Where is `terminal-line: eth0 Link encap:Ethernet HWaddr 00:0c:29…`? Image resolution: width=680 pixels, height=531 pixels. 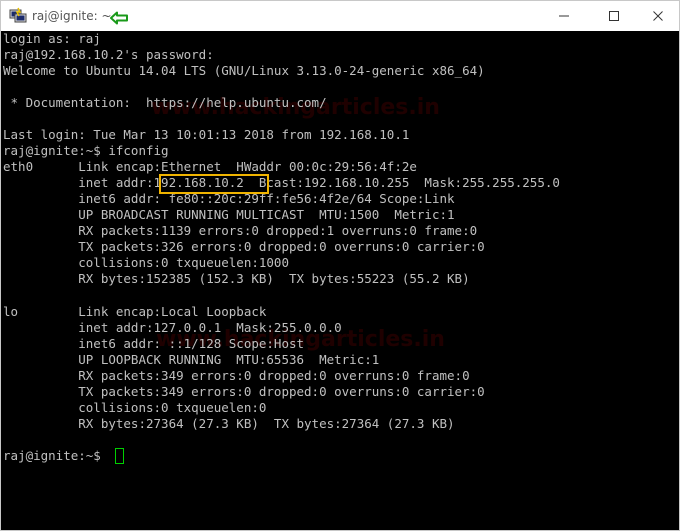 terminal-line: eth0 Link encap:Ethernet HWaddr 00:0c:29… is located at coordinates (210, 166).